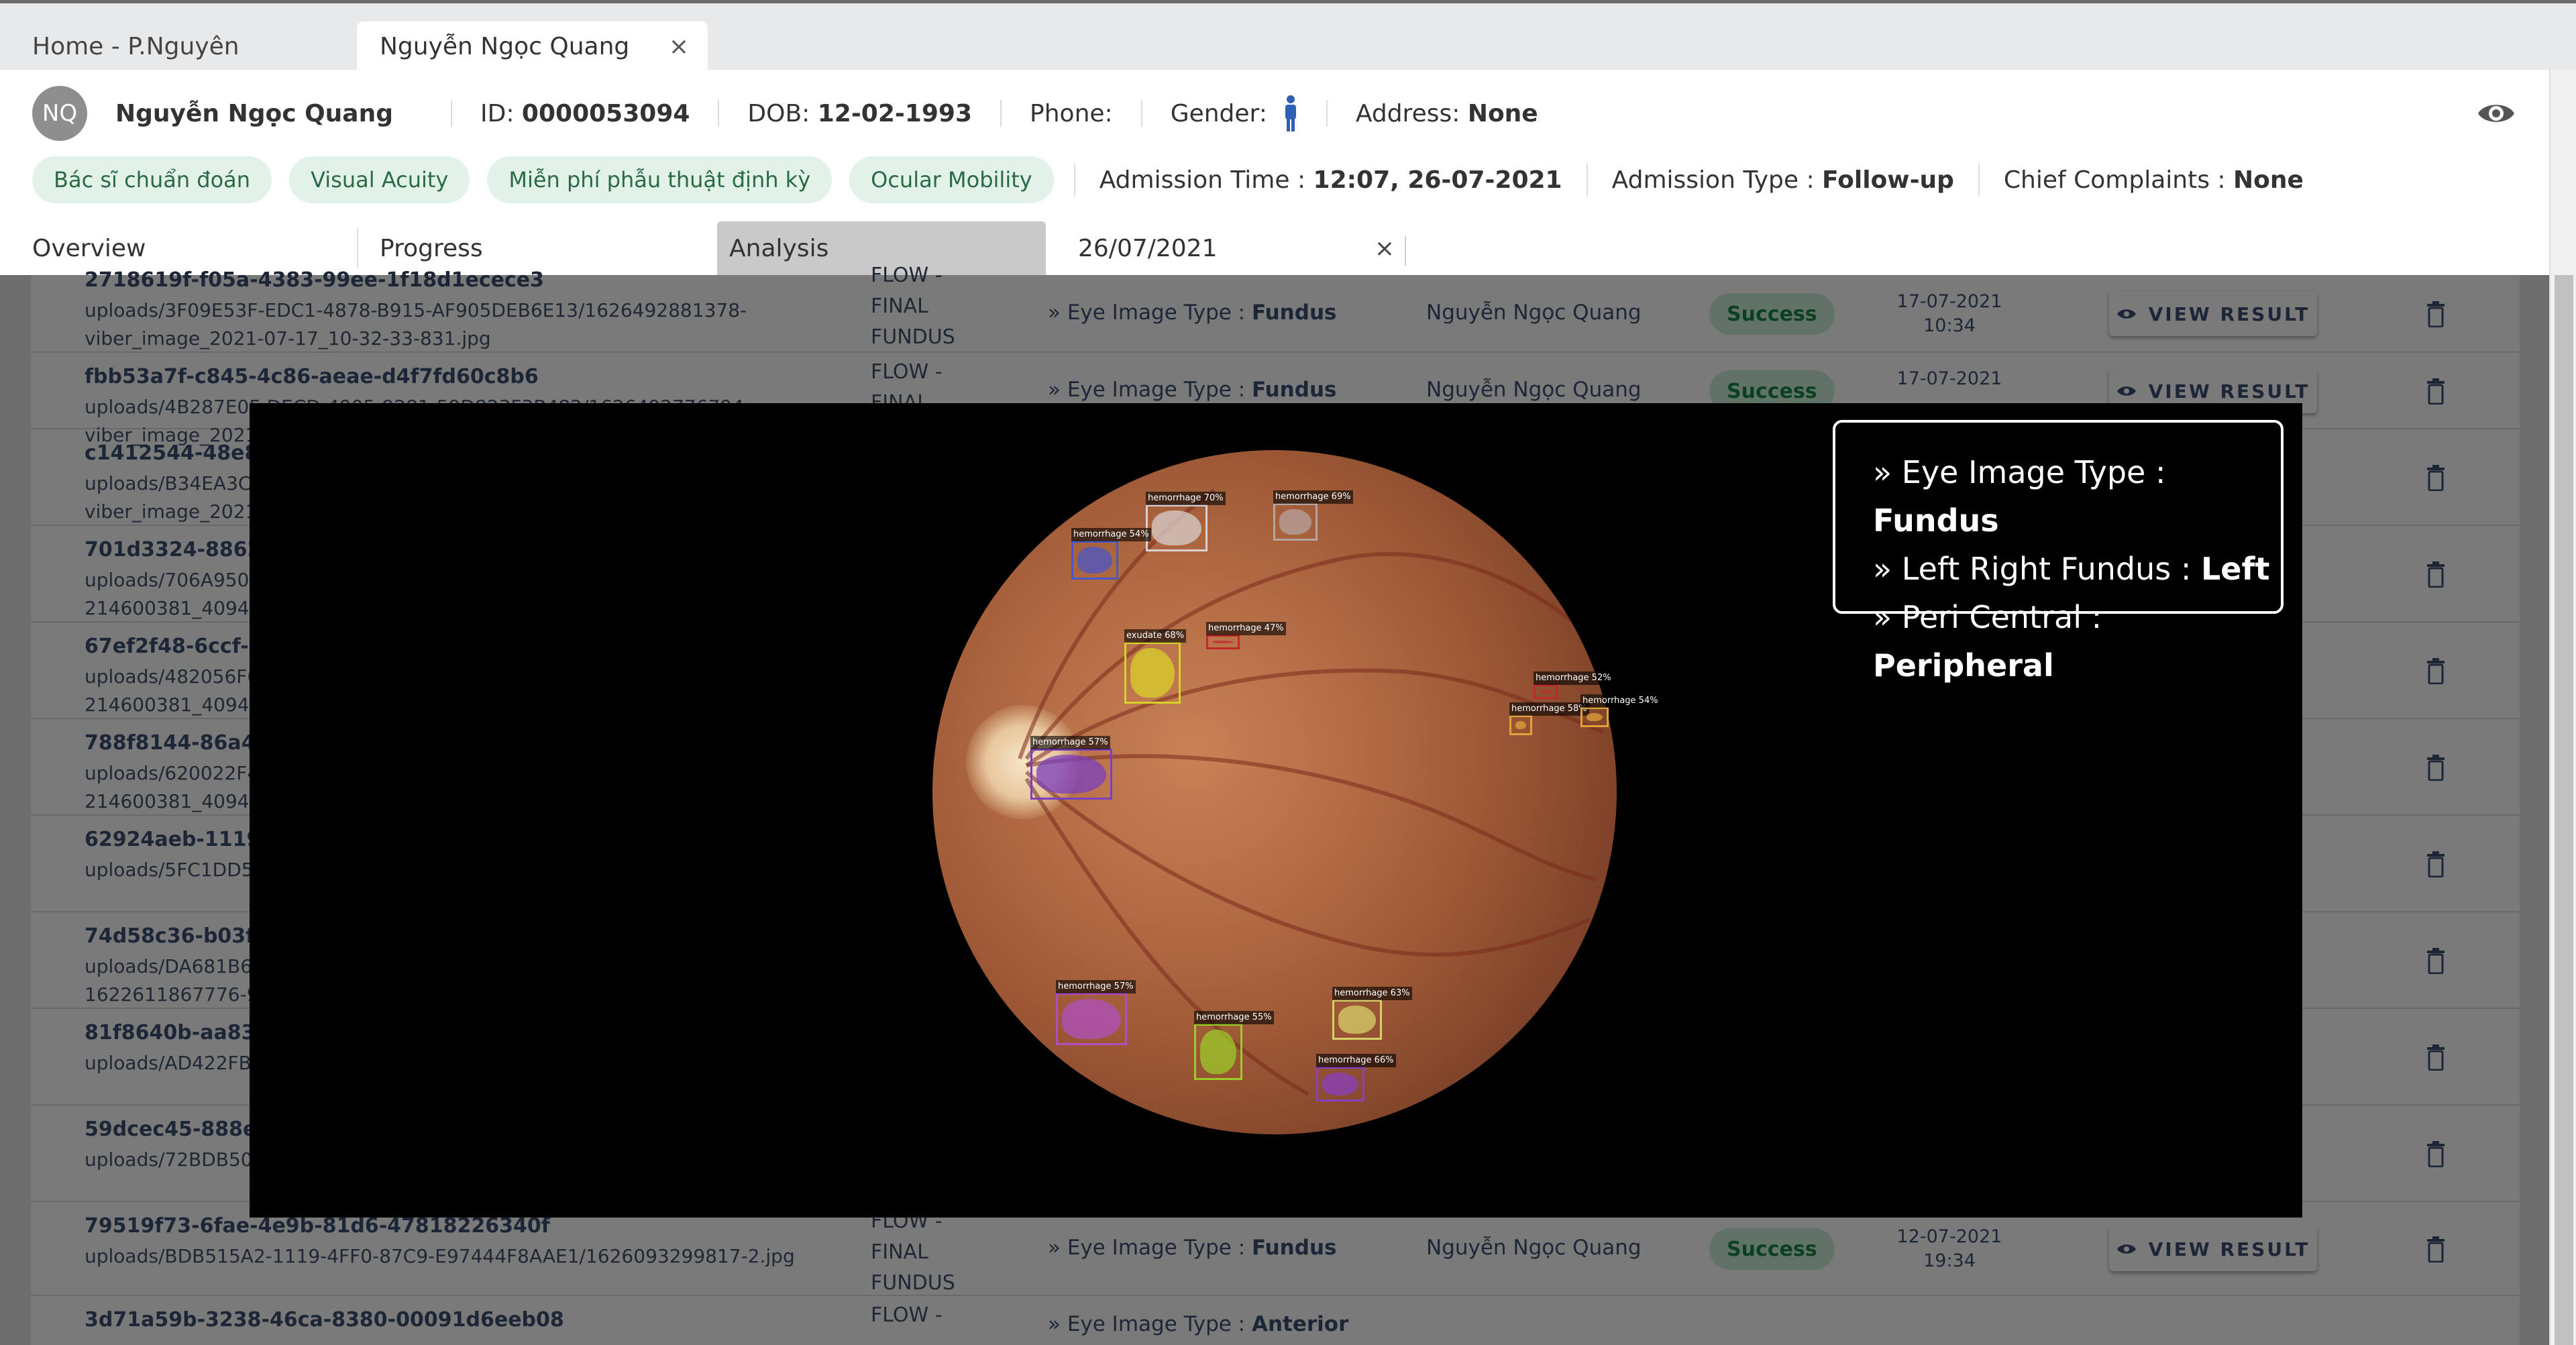  What do you see at coordinates (951, 179) in the screenshot?
I see `chip-ocular-mobility: Ocular Mobility` at bounding box center [951, 179].